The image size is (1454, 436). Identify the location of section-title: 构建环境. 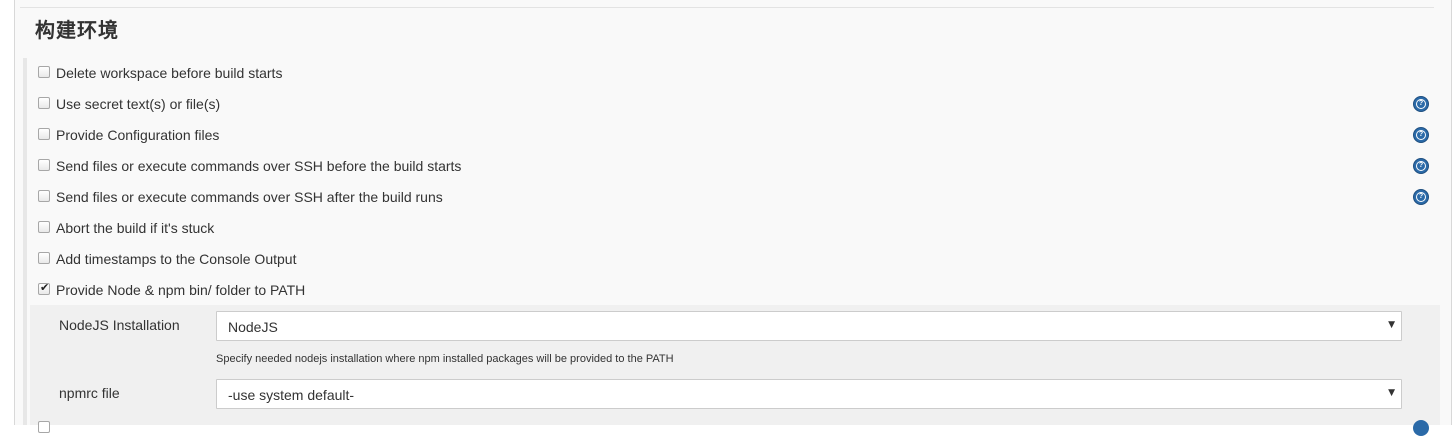
(77, 30).